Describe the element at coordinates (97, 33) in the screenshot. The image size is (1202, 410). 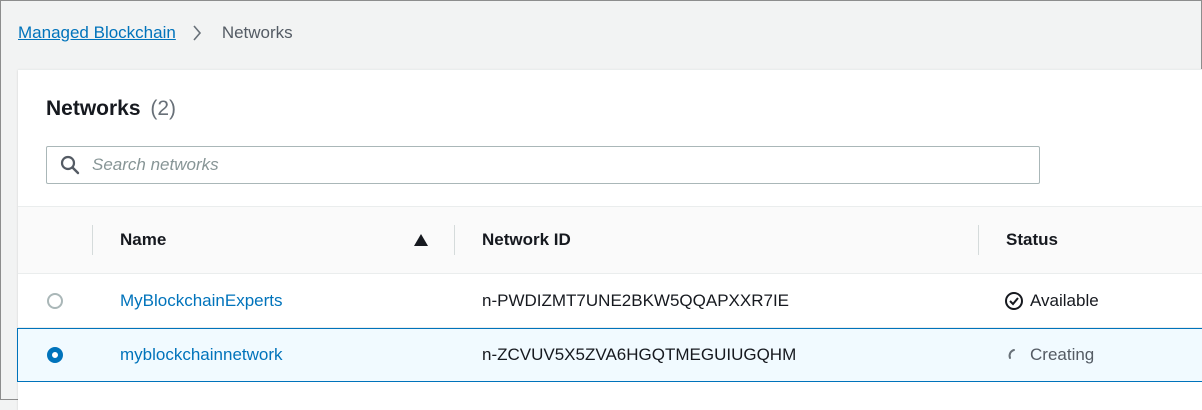
I see `breadcrumb-link-managed-blockchain: Managed Blockchain` at that location.